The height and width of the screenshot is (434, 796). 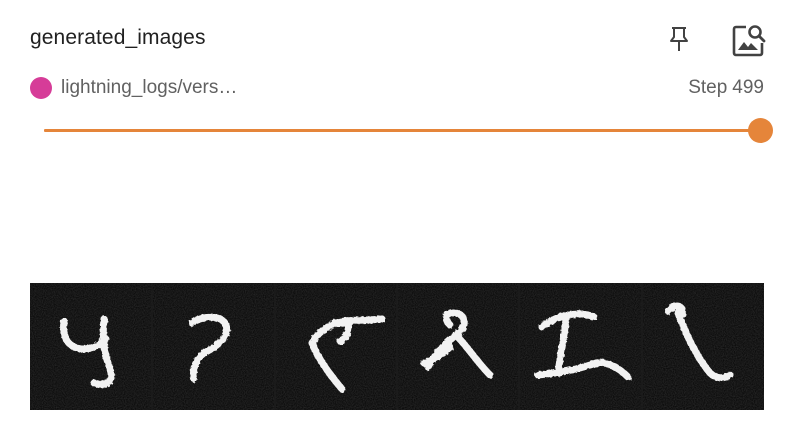 I want to click on pin-button, so click(x=679, y=39).